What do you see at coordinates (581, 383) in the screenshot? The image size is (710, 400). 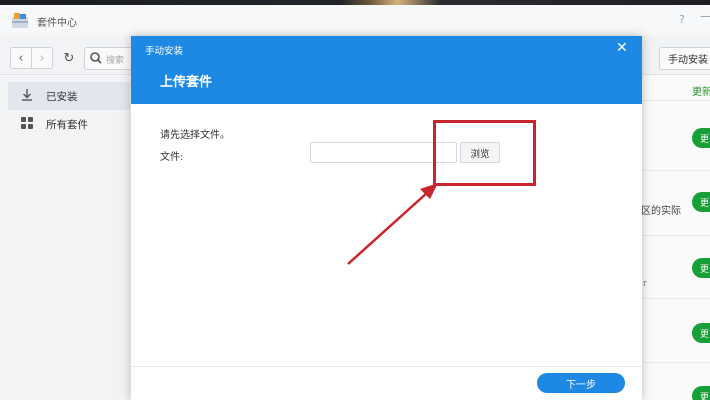 I see `next-button: 下一步` at bounding box center [581, 383].